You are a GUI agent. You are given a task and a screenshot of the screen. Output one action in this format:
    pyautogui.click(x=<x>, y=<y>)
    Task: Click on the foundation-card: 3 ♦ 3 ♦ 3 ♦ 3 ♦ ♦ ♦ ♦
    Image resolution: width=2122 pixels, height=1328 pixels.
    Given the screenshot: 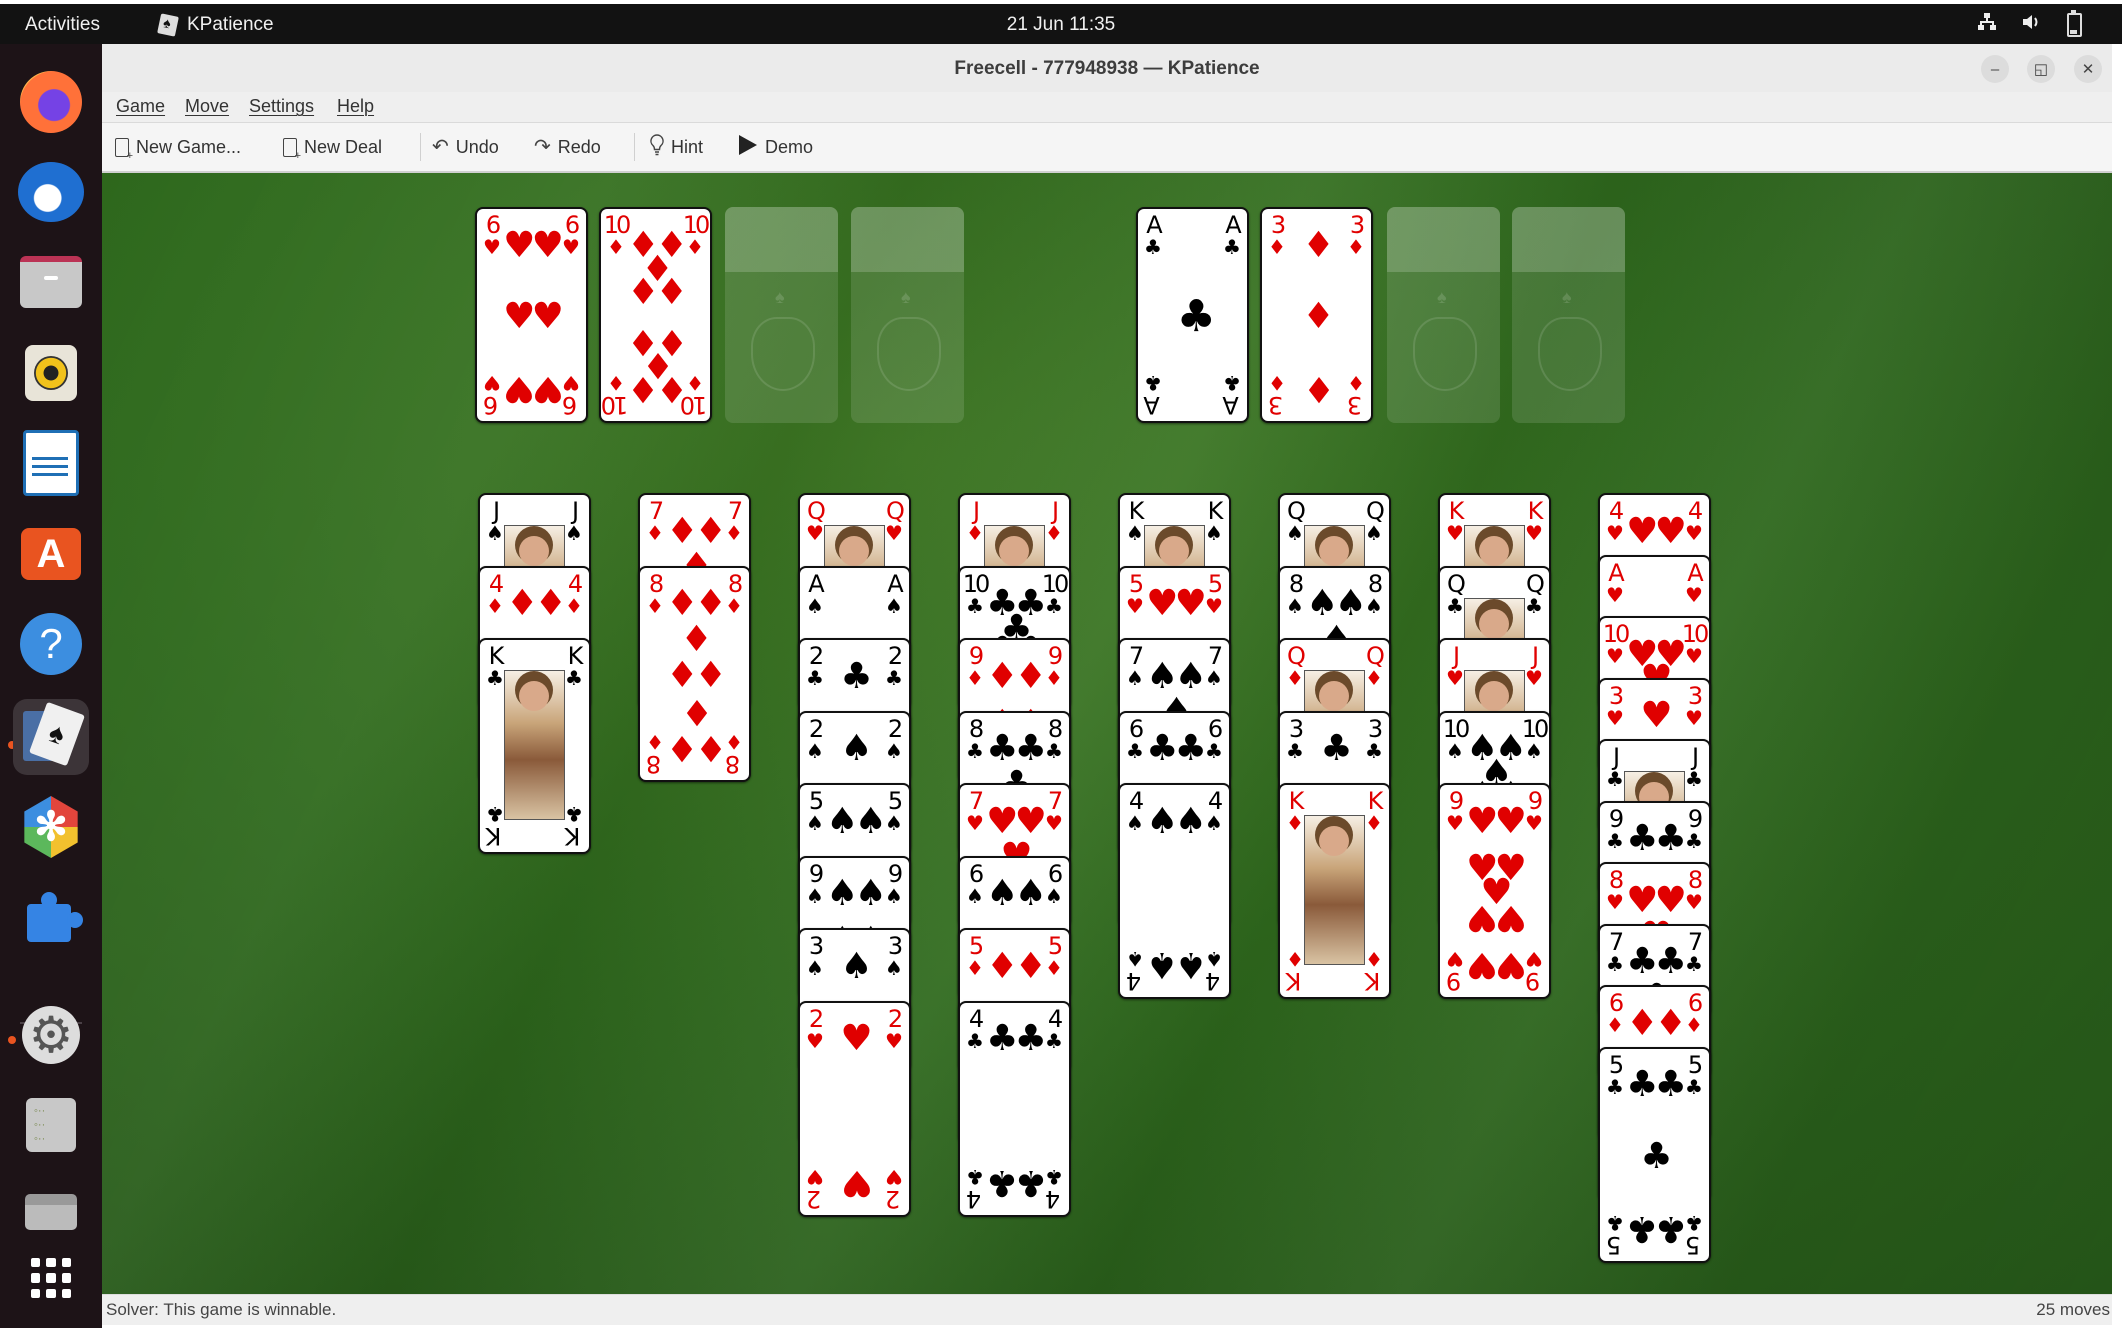 What is the action you would take?
    pyautogui.click(x=1316, y=315)
    